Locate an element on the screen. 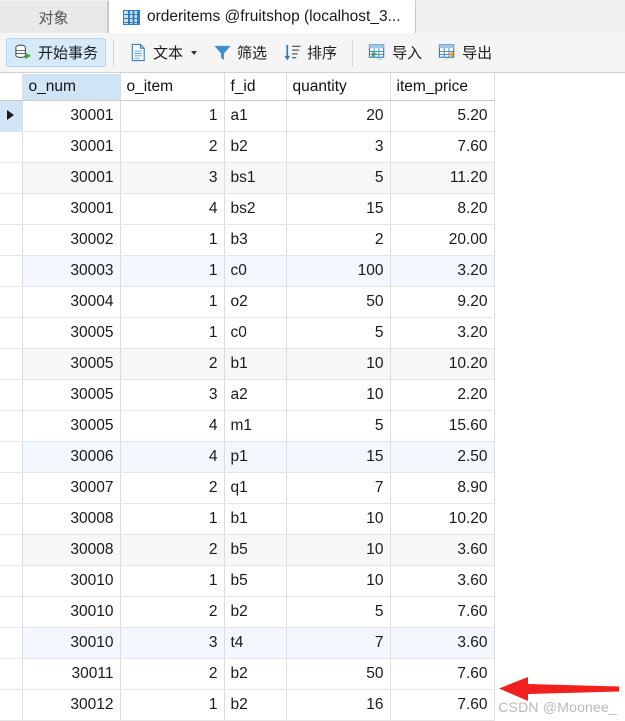  table-row: 30001 1 a1 20 5.20 is located at coordinates (247, 116).